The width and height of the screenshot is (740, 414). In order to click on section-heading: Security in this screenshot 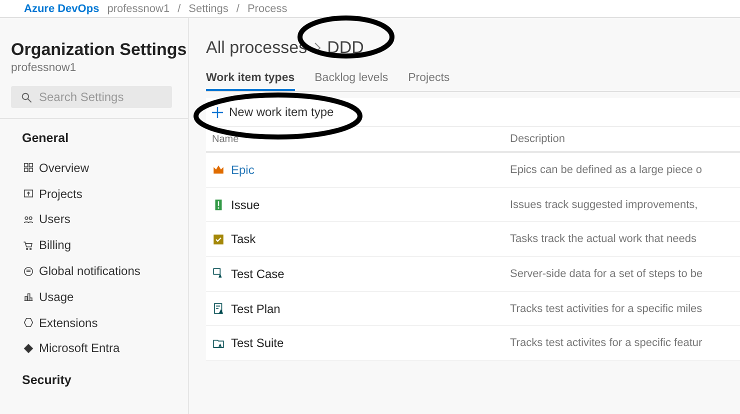, I will do `click(47, 380)`.